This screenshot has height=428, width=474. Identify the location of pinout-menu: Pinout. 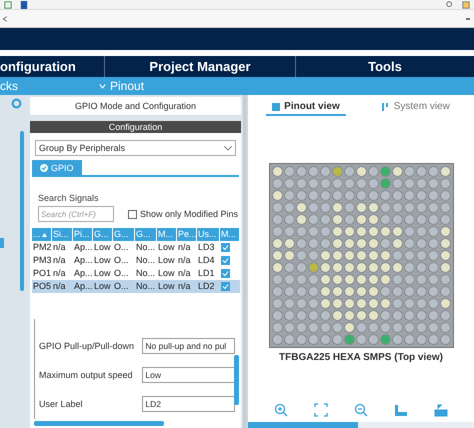
(127, 86).